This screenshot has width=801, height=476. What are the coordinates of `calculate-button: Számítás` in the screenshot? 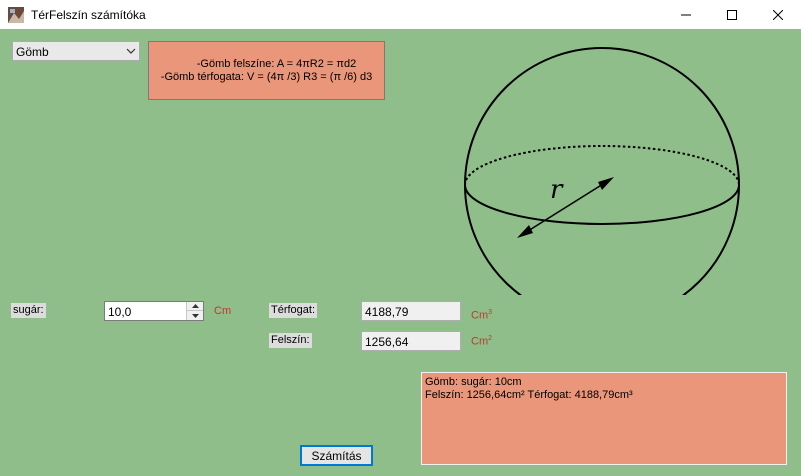 It's located at (336, 455).